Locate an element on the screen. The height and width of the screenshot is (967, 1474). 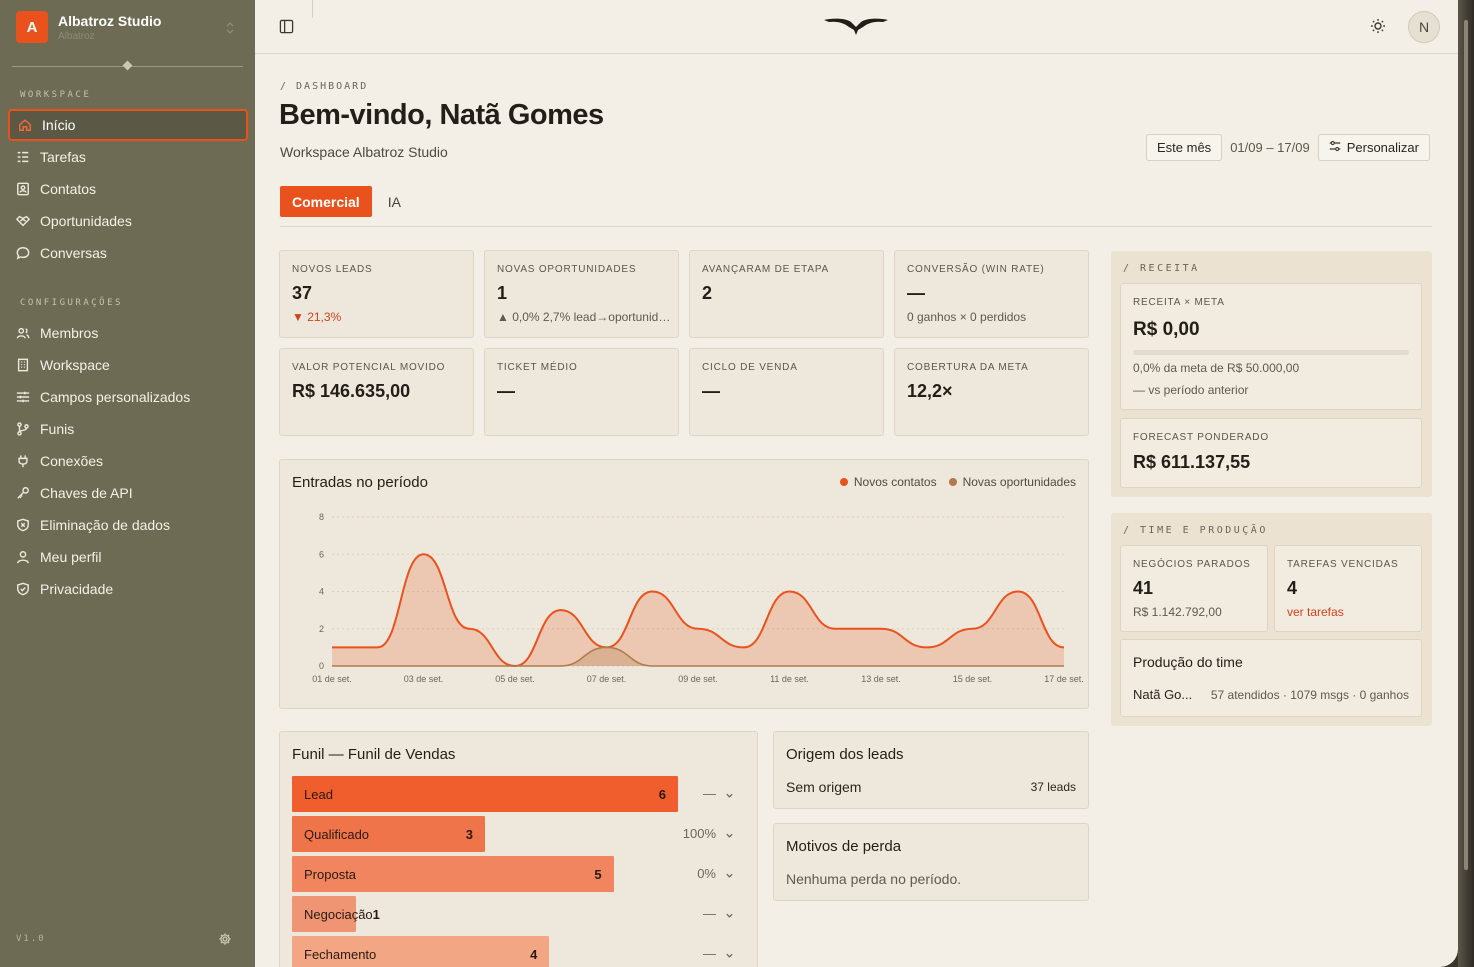
loss-title: Motivos de perda is located at coordinates (844, 846).